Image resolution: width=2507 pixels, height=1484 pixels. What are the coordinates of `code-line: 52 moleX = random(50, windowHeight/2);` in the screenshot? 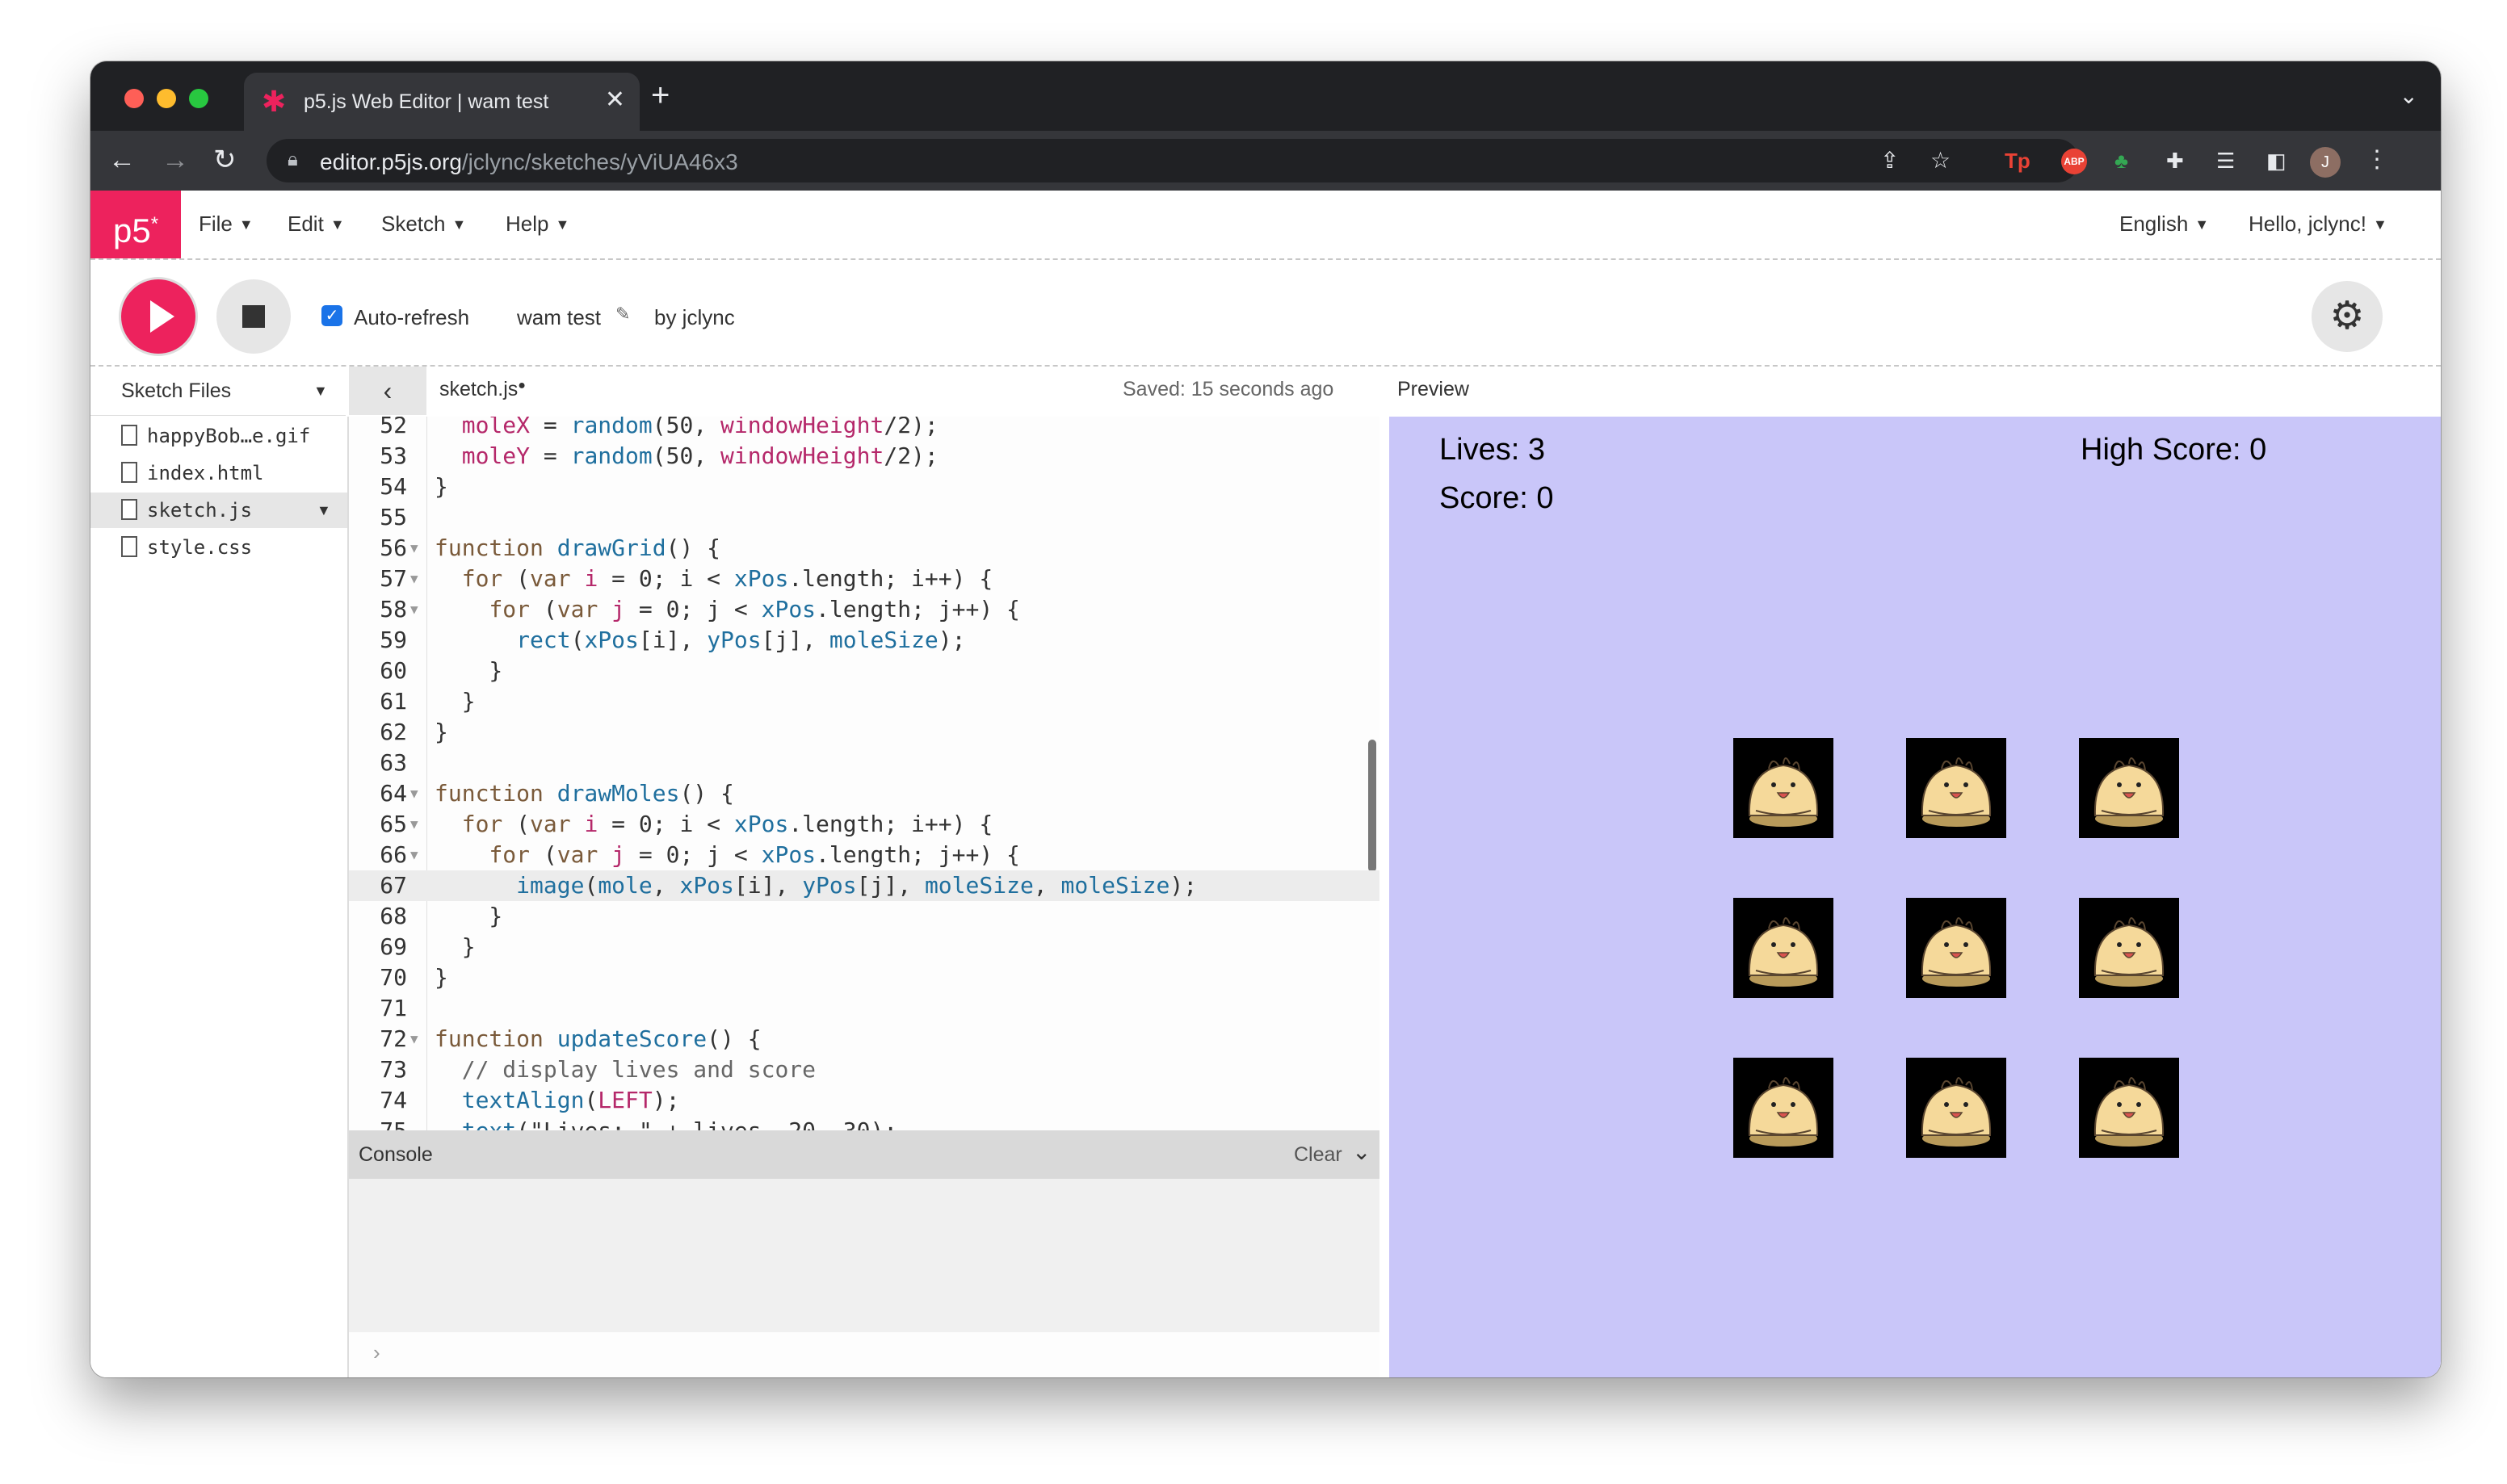 It's located at (864, 429).